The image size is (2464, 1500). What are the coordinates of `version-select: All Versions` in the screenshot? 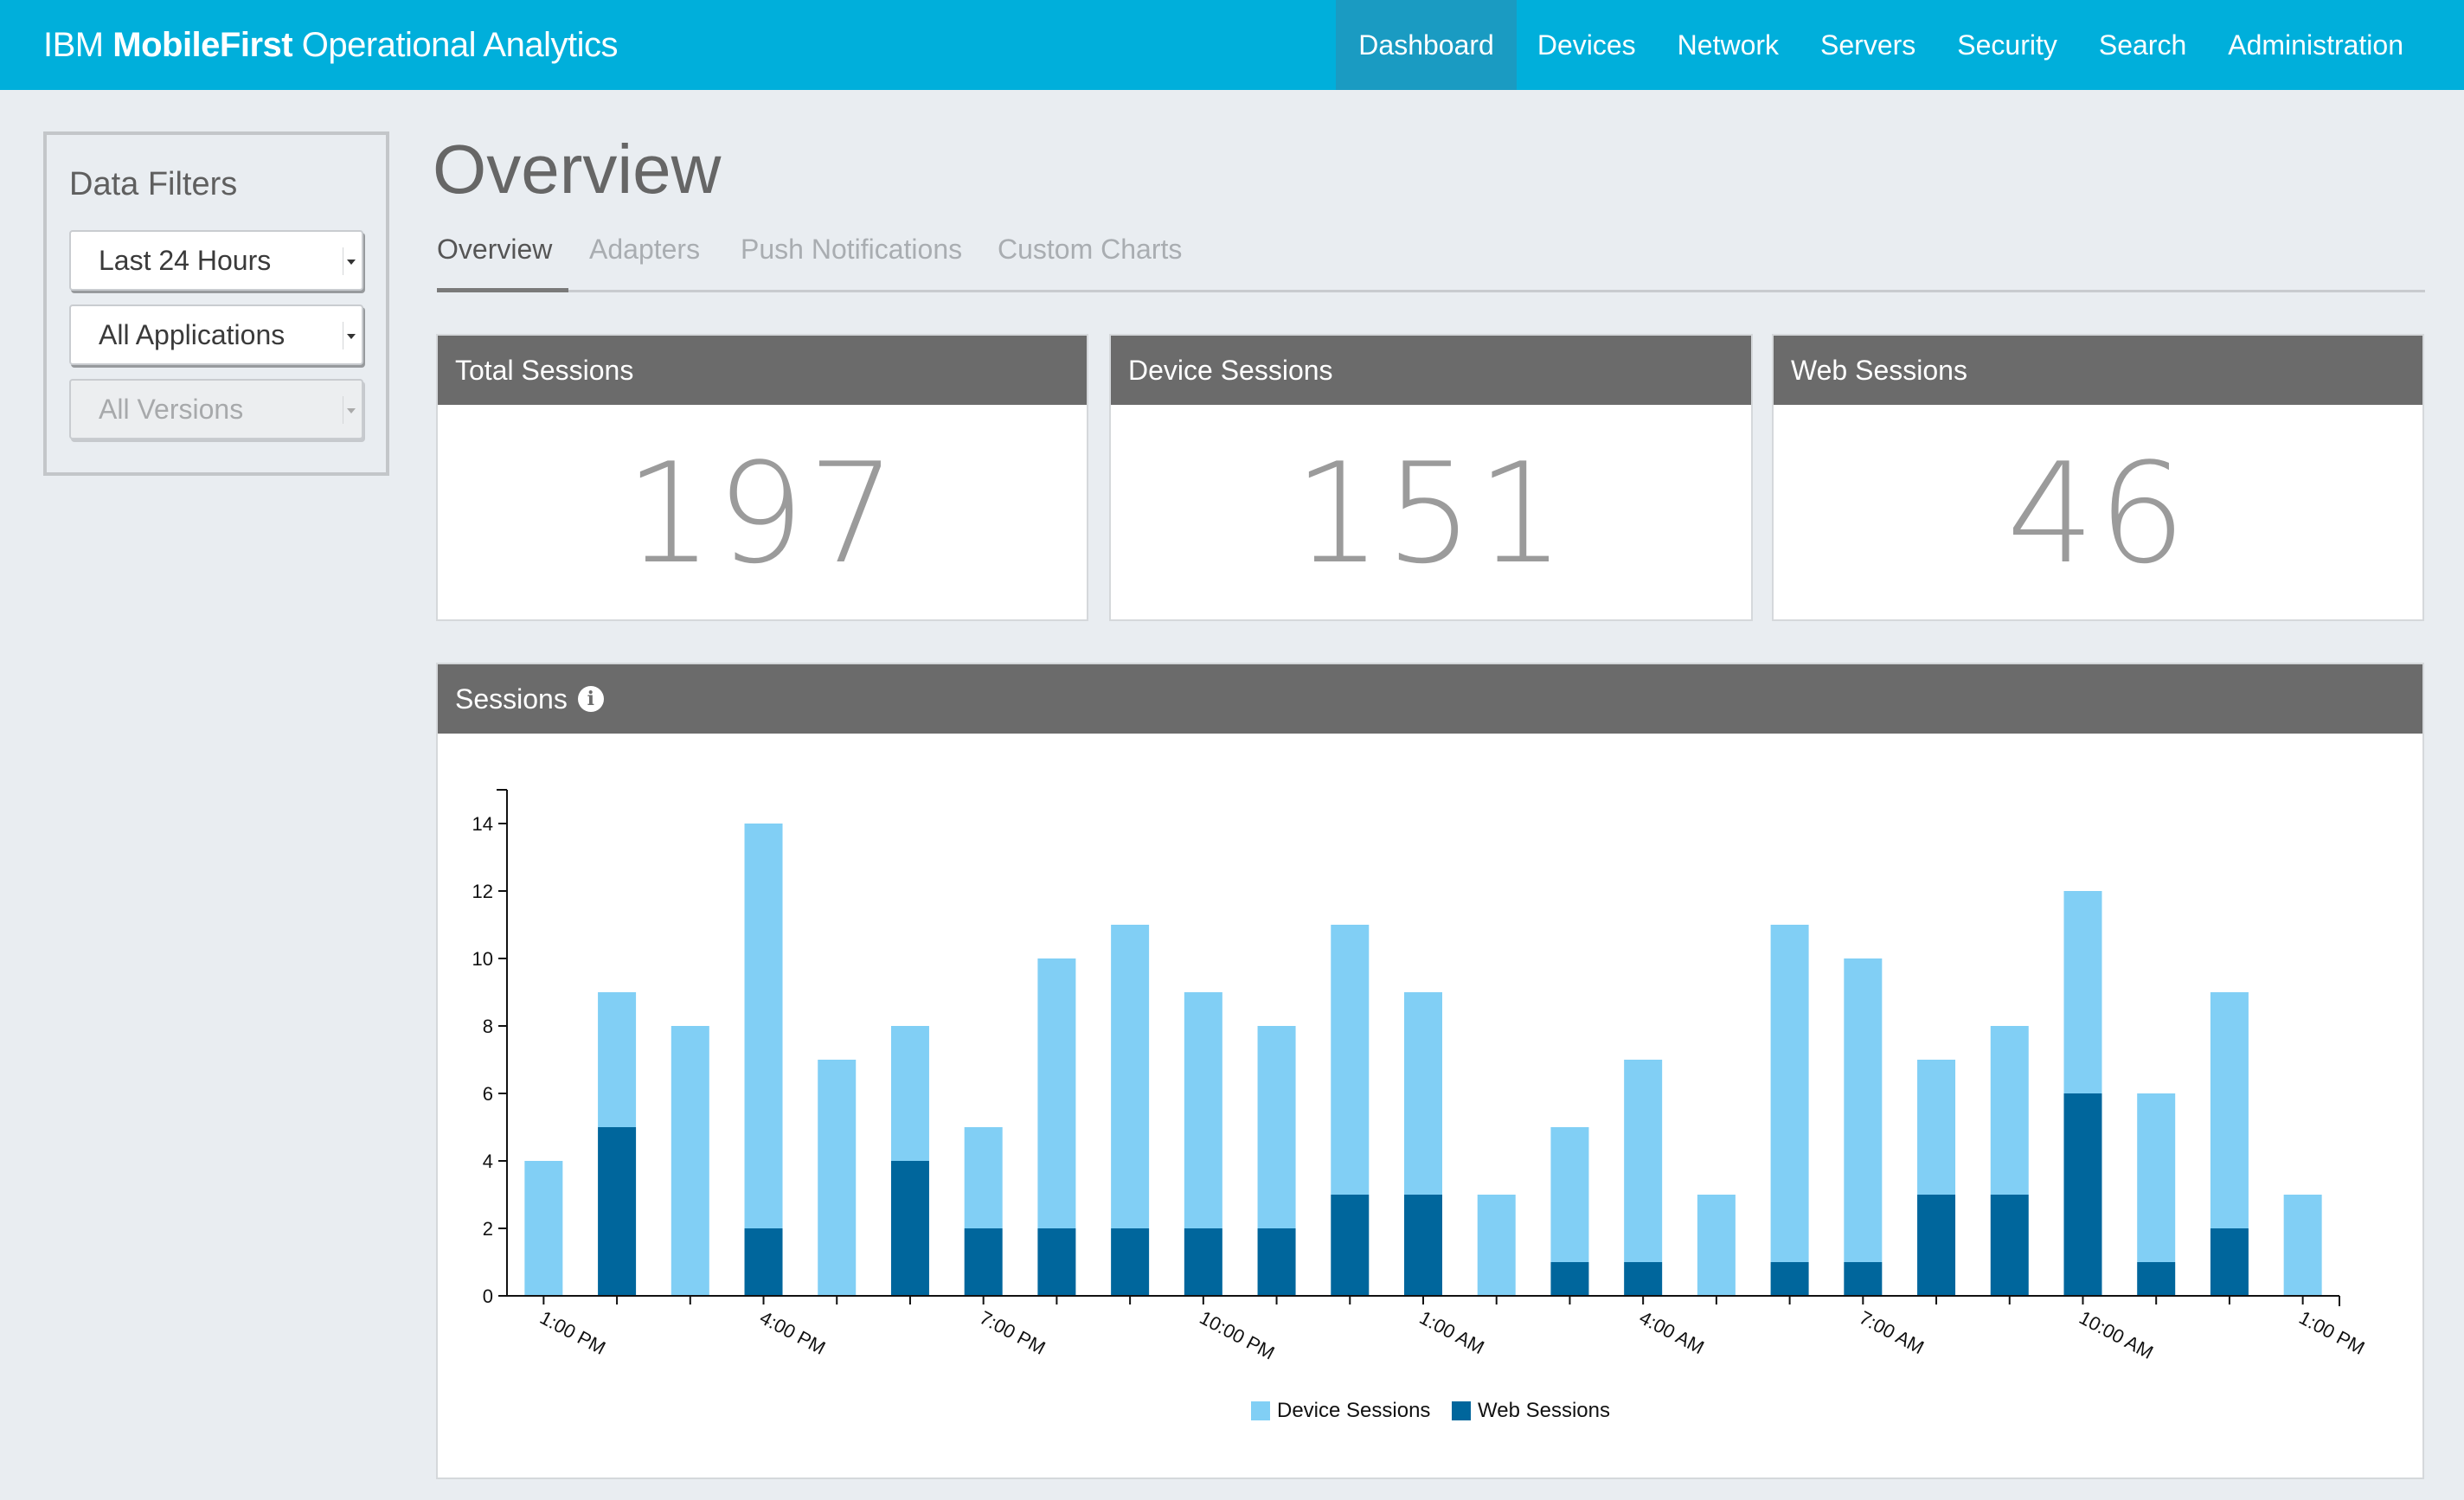 It's located at (216, 409).